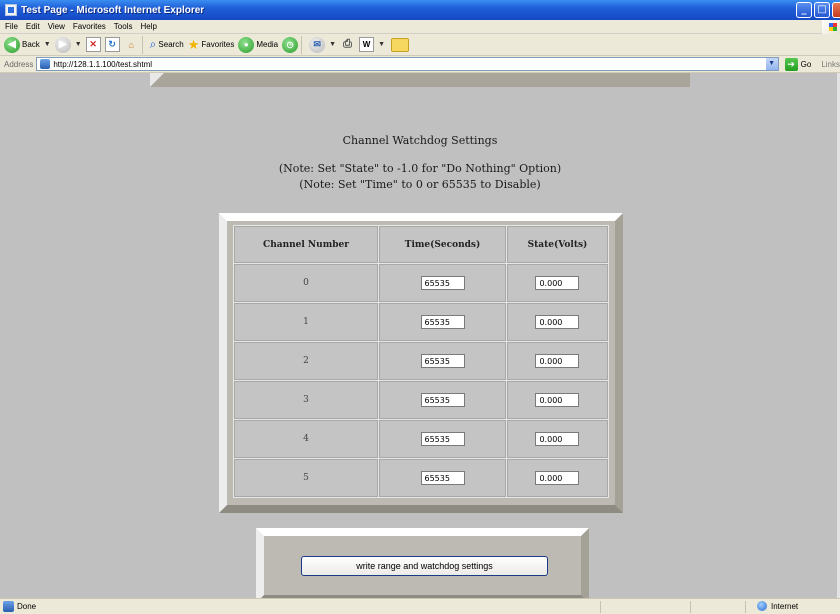 This screenshot has height=614, width=840. Describe the element at coordinates (148, 26) in the screenshot. I see `menu-help: Help` at that location.